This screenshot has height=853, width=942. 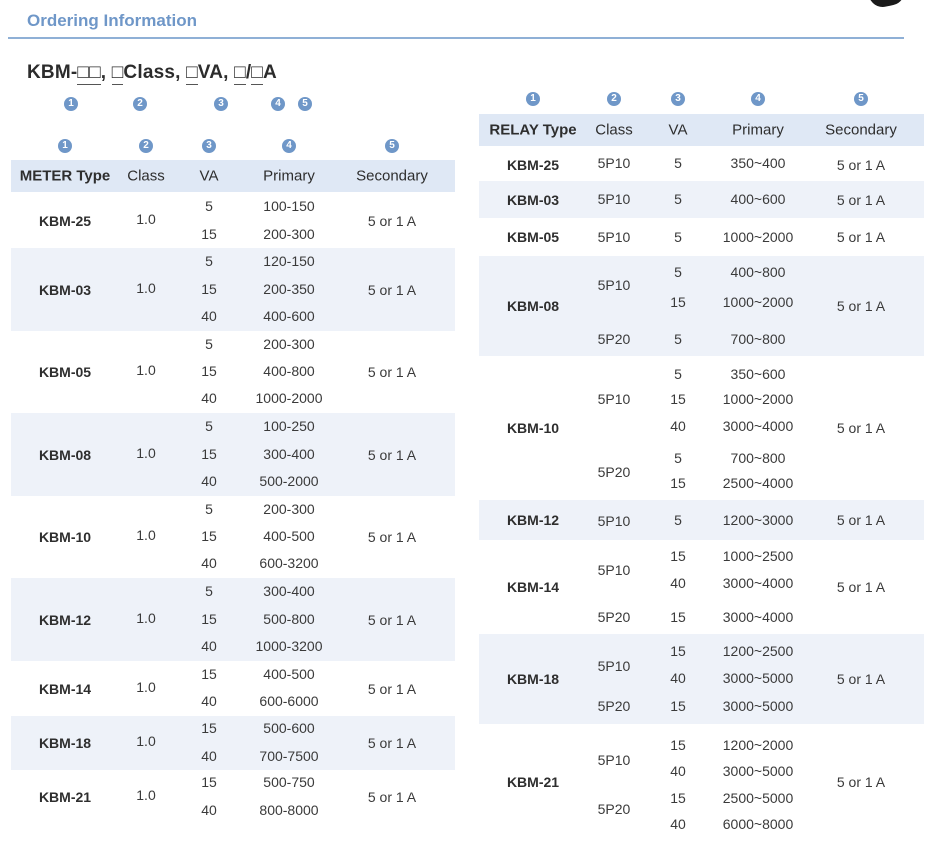 What do you see at coordinates (289, 261) in the screenshot?
I see `meter-primary-cell: 120-150` at bounding box center [289, 261].